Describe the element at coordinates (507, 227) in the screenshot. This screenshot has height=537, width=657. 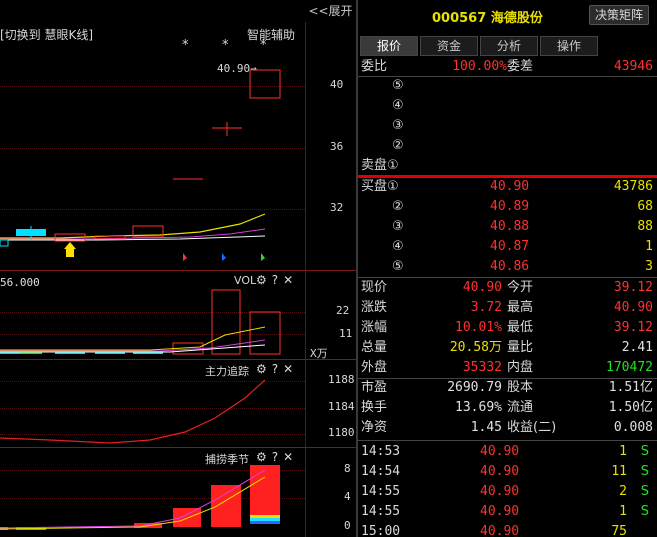
I see `buy-order-row: ③ 40.88 88` at that location.